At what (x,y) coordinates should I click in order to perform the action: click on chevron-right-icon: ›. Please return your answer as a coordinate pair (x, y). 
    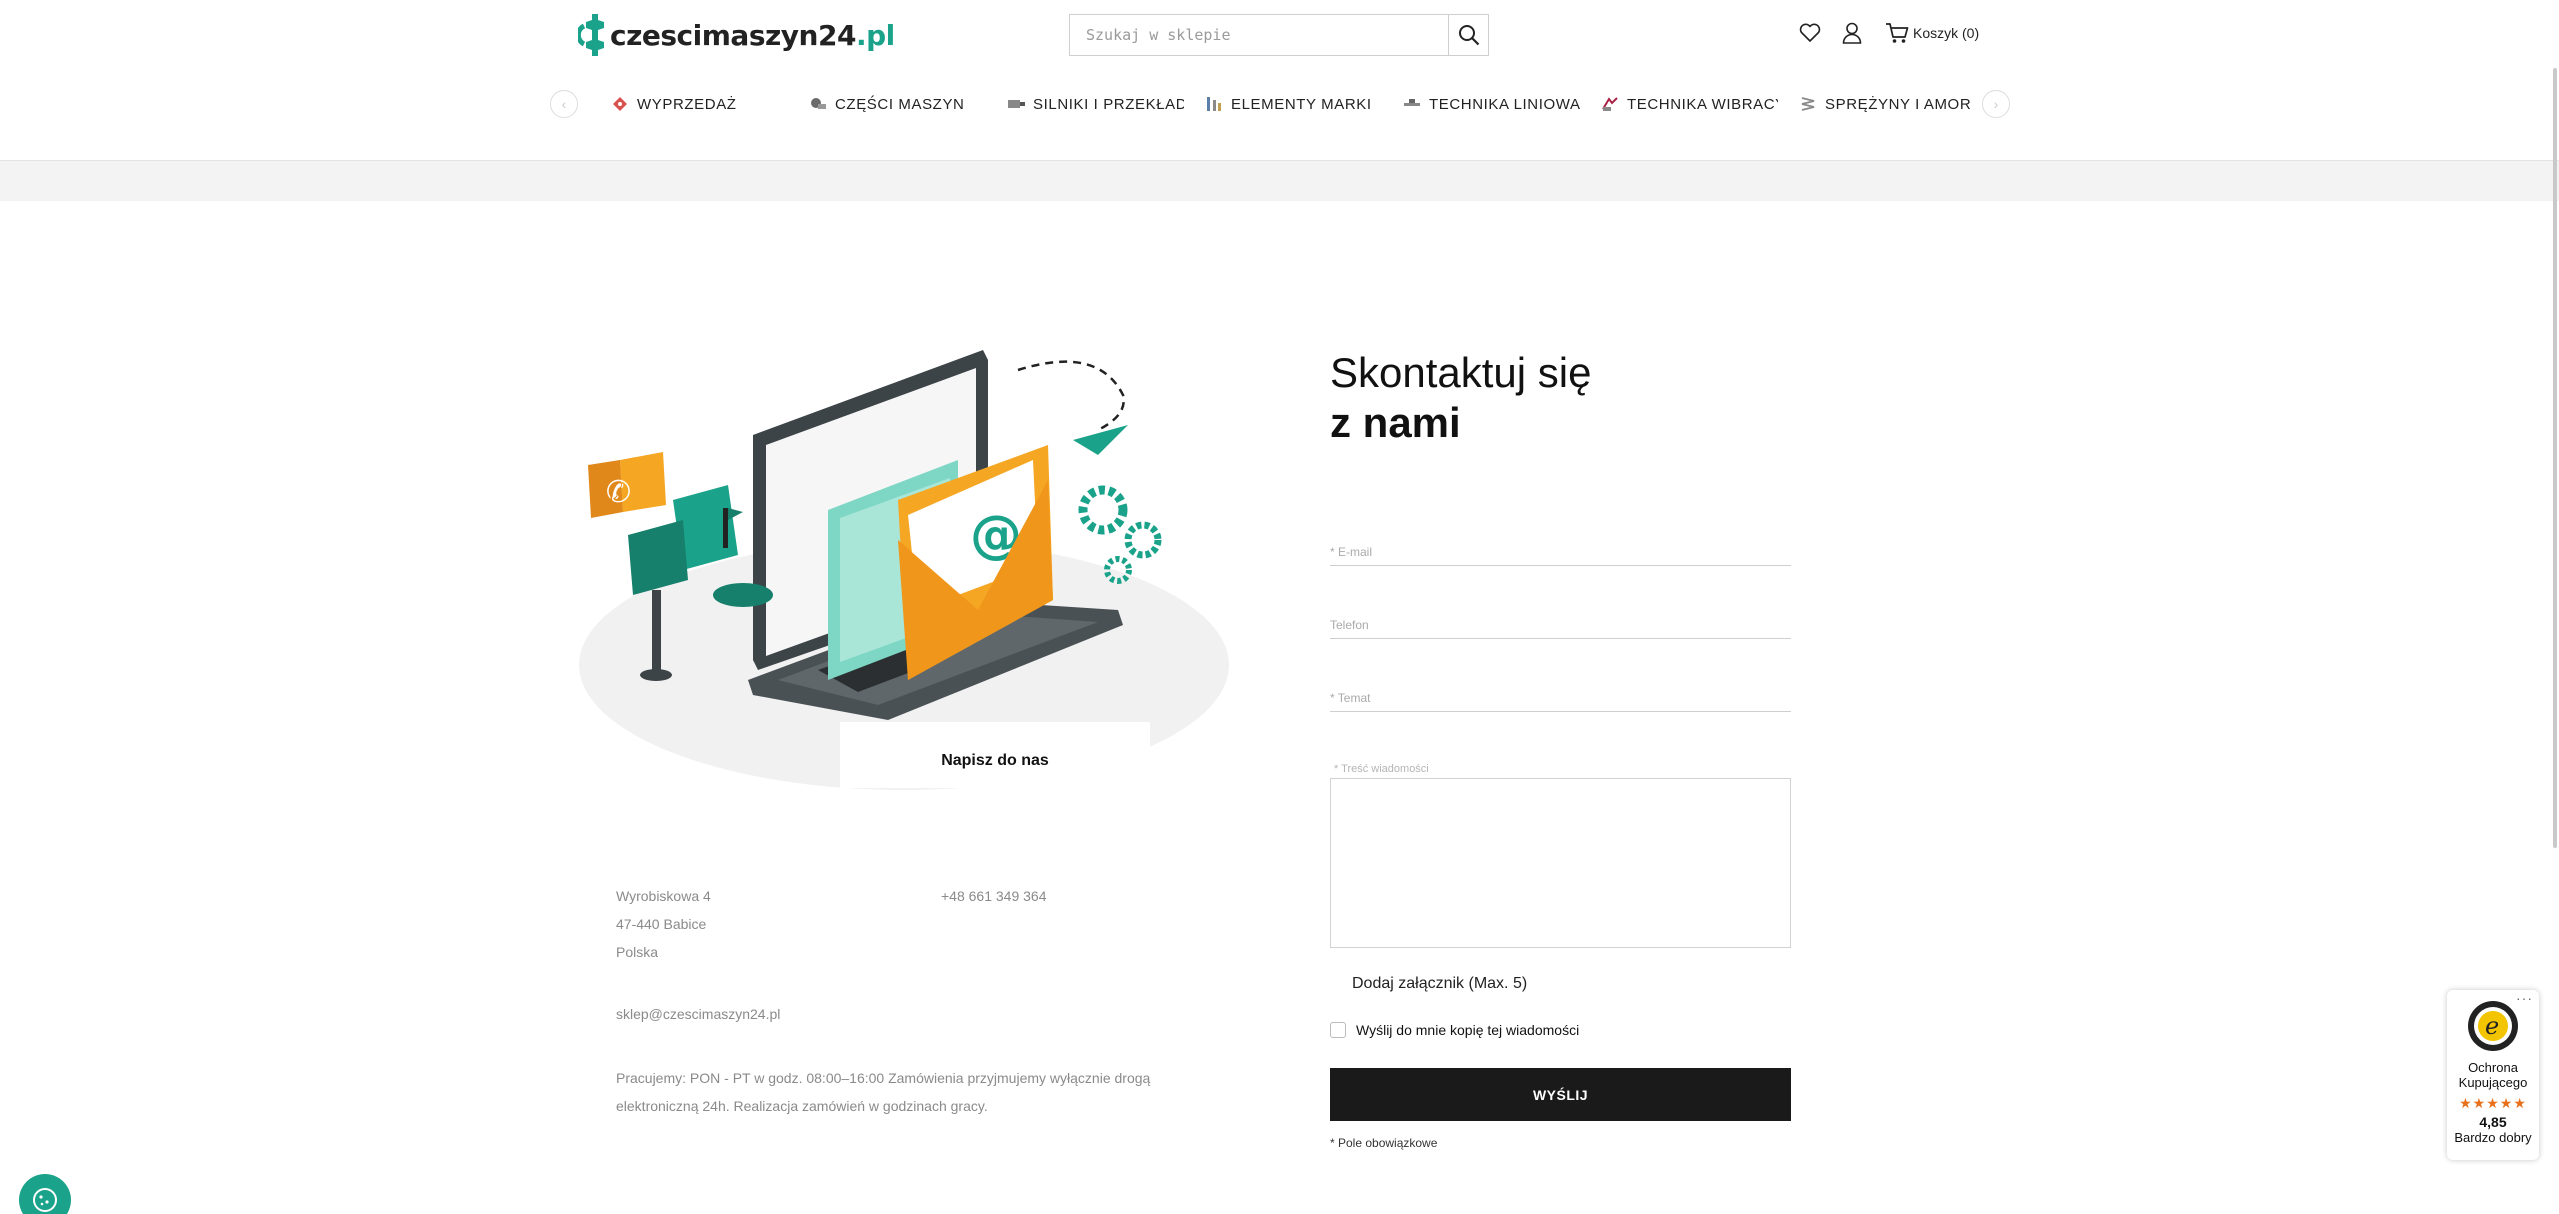
    Looking at the image, I should click on (1996, 104).